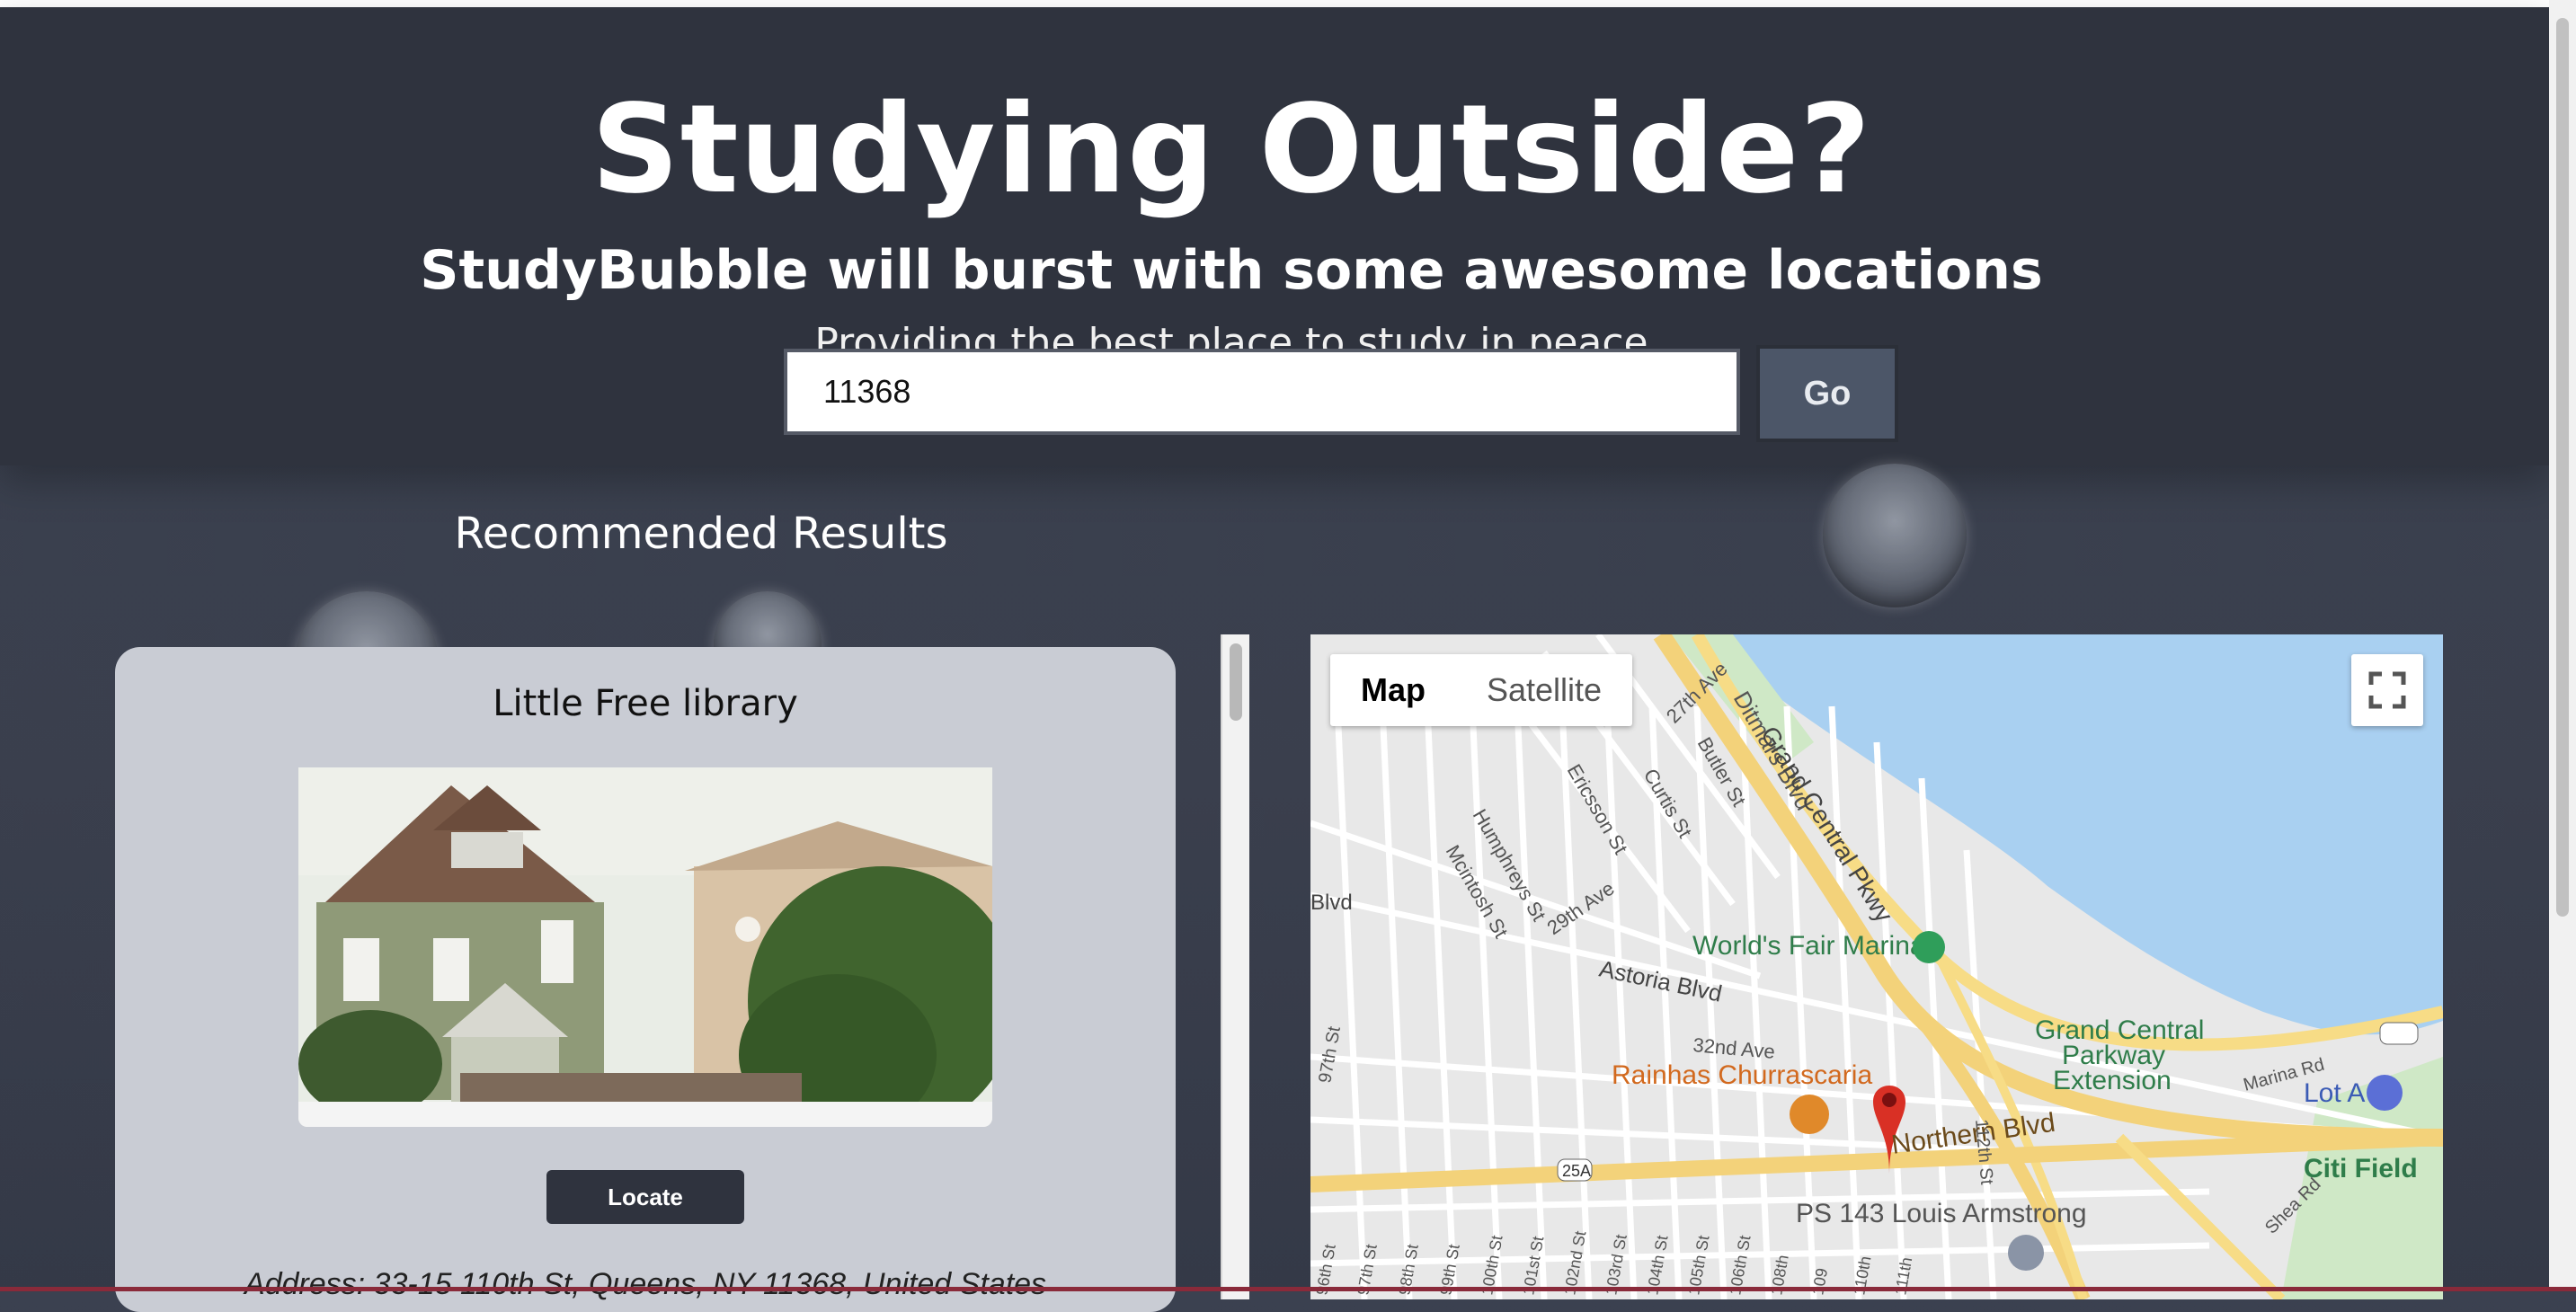 The image size is (2576, 1312). I want to click on svg-text: Lot A, so click(2334, 1093).